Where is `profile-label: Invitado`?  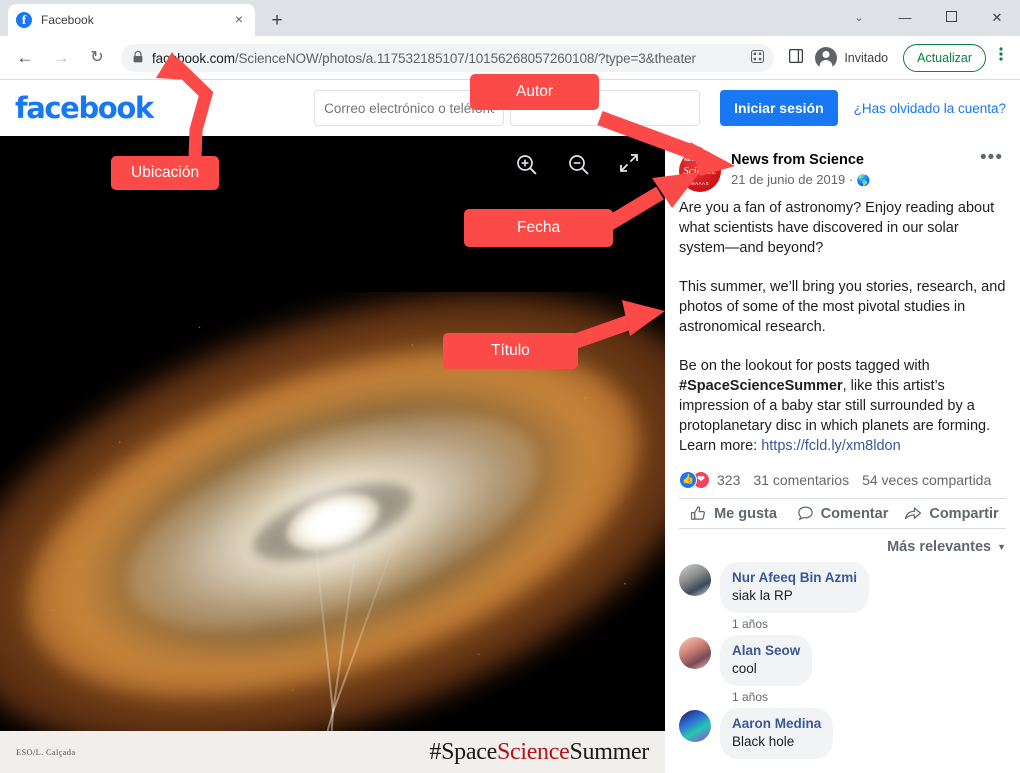
profile-label: Invitado is located at coordinates (866, 58).